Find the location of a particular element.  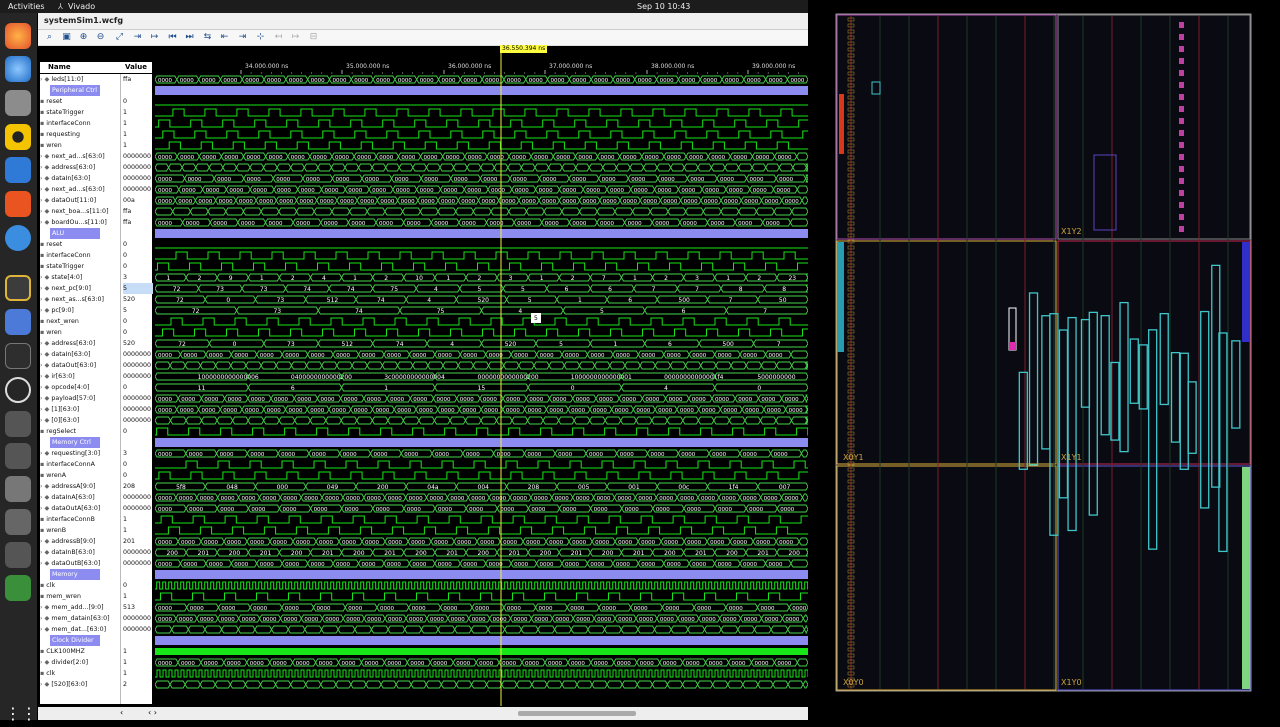

signal-name: › ◆ dataInA[63:0] is located at coordinates (67, 497).